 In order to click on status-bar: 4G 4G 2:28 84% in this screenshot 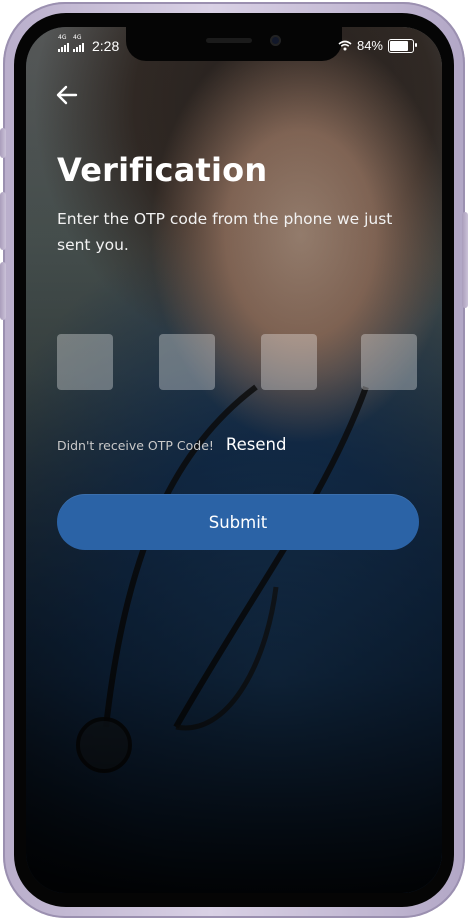, I will do `click(234, 44)`.